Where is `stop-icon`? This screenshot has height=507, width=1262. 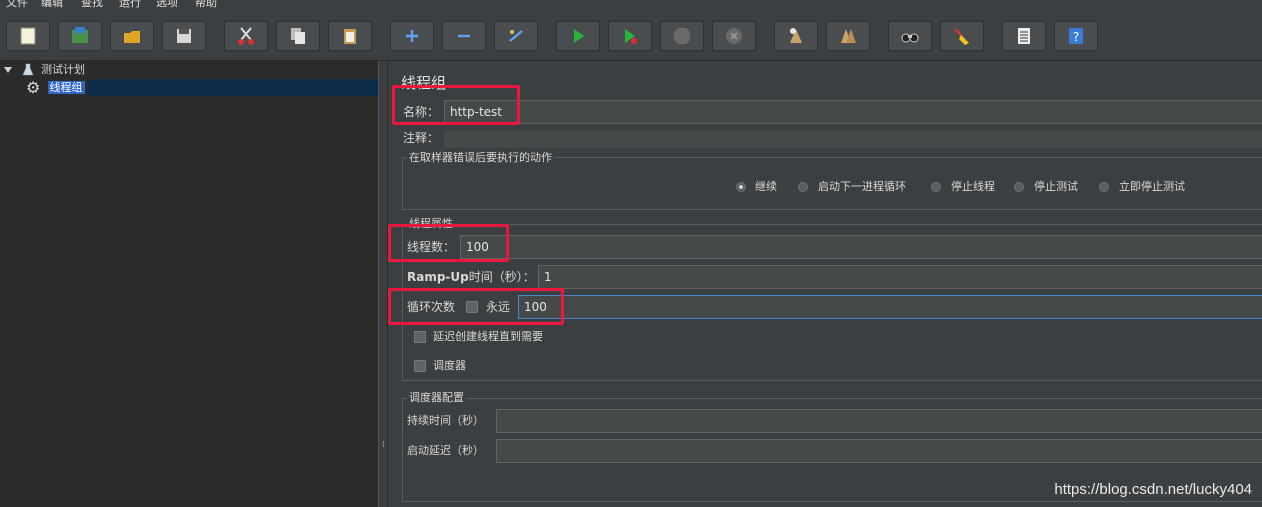 stop-icon is located at coordinates (682, 36).